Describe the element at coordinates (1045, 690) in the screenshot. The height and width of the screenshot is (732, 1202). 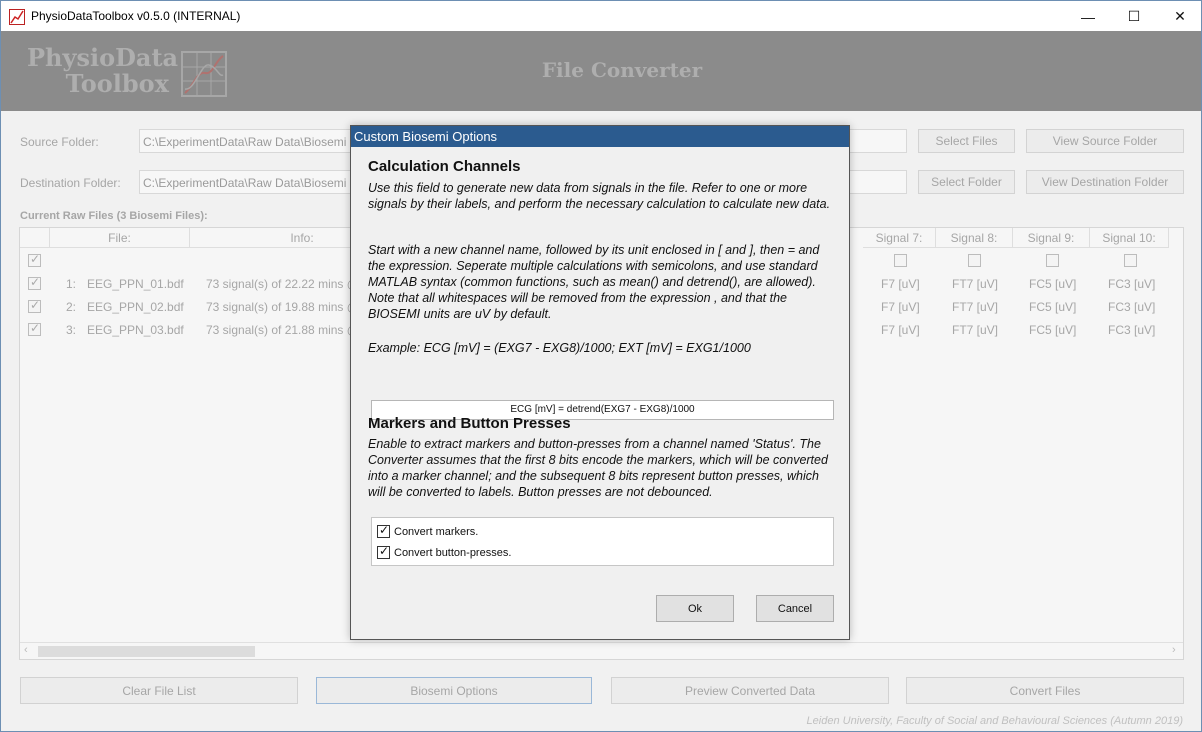
I see `convert-files-button: Convert Files` at that location.